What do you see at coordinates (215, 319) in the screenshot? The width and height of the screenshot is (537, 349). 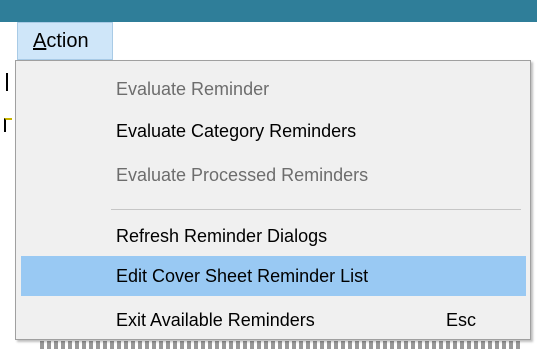 I see `menu-item-label: Exit Available Reminders` at bounding box center [215, 319].